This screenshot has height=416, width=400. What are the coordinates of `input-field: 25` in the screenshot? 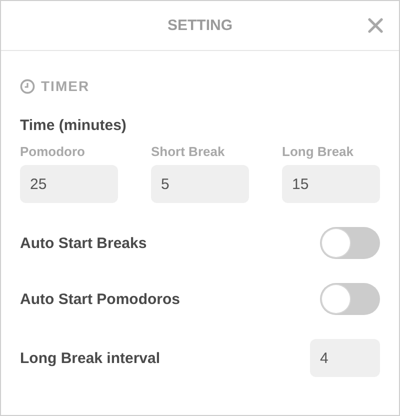 It's located at (69, 184).